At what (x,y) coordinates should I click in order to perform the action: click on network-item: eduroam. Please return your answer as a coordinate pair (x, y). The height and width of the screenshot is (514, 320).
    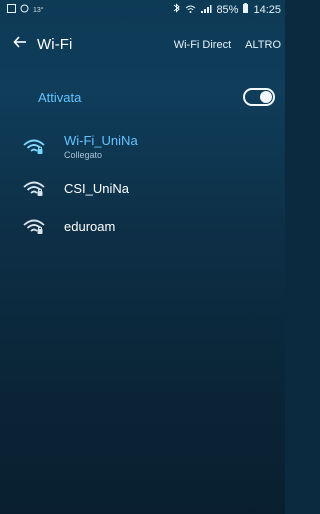
    Looking at the image, I should click on (142, 227).